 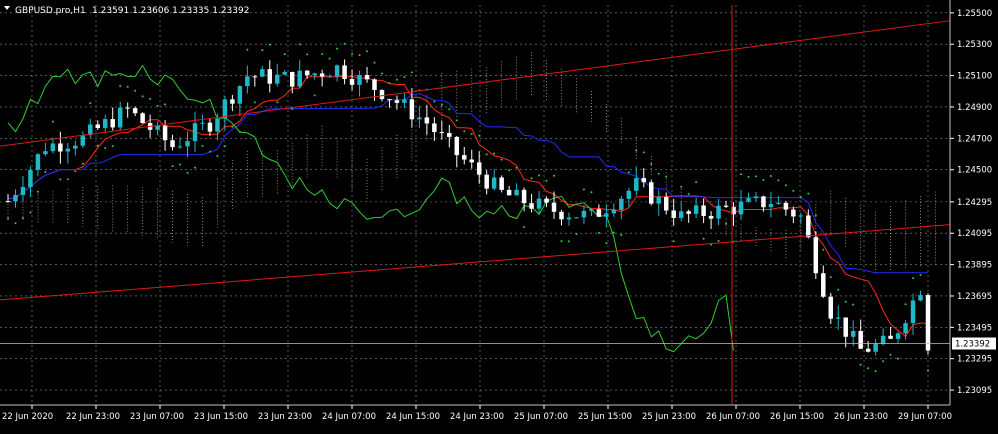 What do you see at coordinates (974, 360) in the screenshot?
I see `y-tick-label: 1.23295` at bounding box center [974, 360].